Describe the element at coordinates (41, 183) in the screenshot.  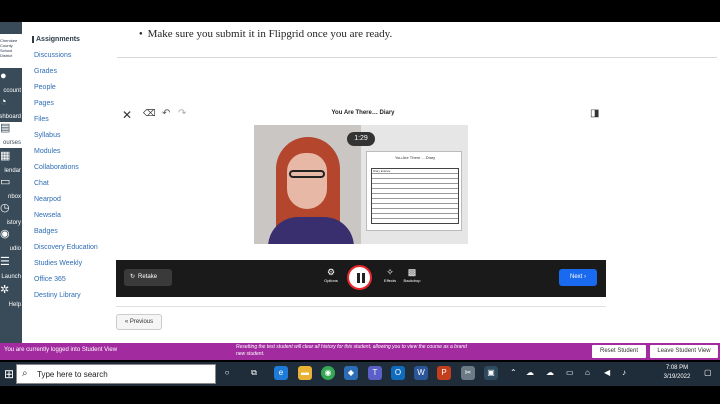
I see `course-nav-chat: Chat` at that location.